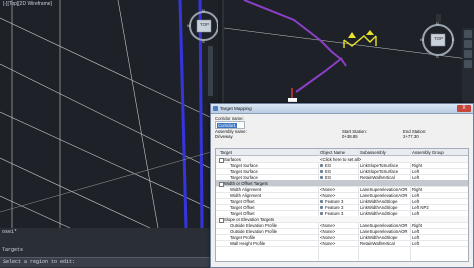 This screenshot has height=268, width=474. I want to click on assembly-name-value: Driveway, so click(224, 136).